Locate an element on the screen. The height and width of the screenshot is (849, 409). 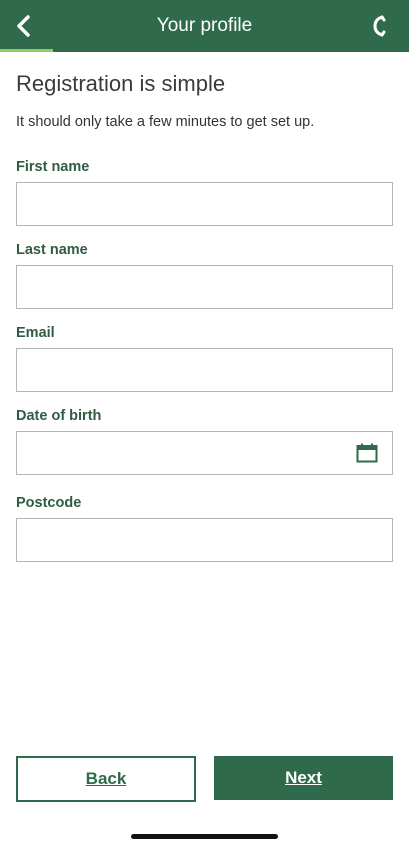
dob-group: Date of birth is located at coordinates (204, 441).